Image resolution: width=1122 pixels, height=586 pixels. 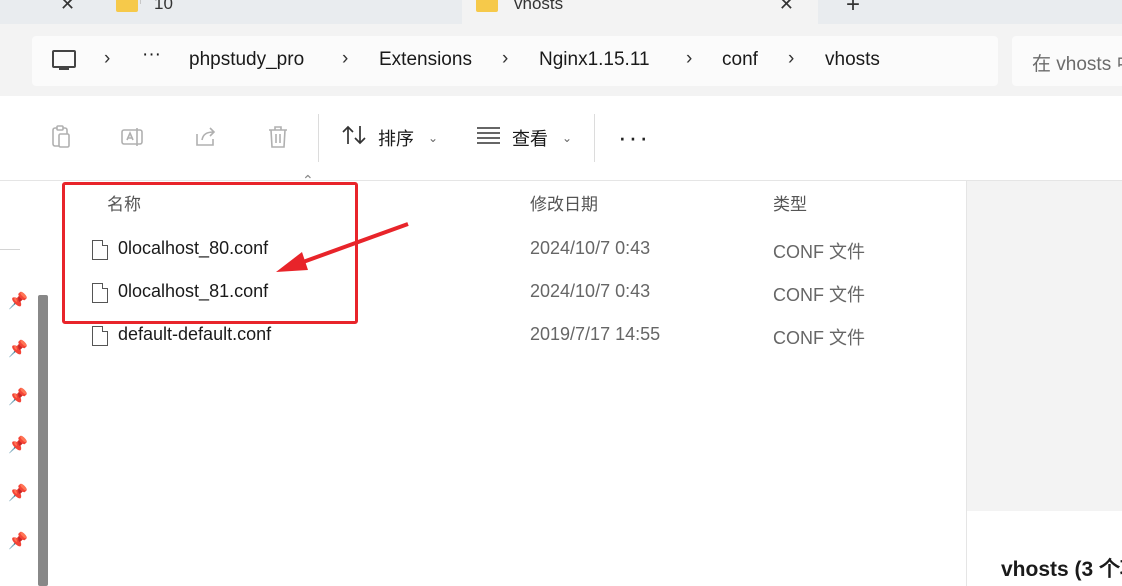 I want to click on this-pc-icon, so click(x=64, y=60).